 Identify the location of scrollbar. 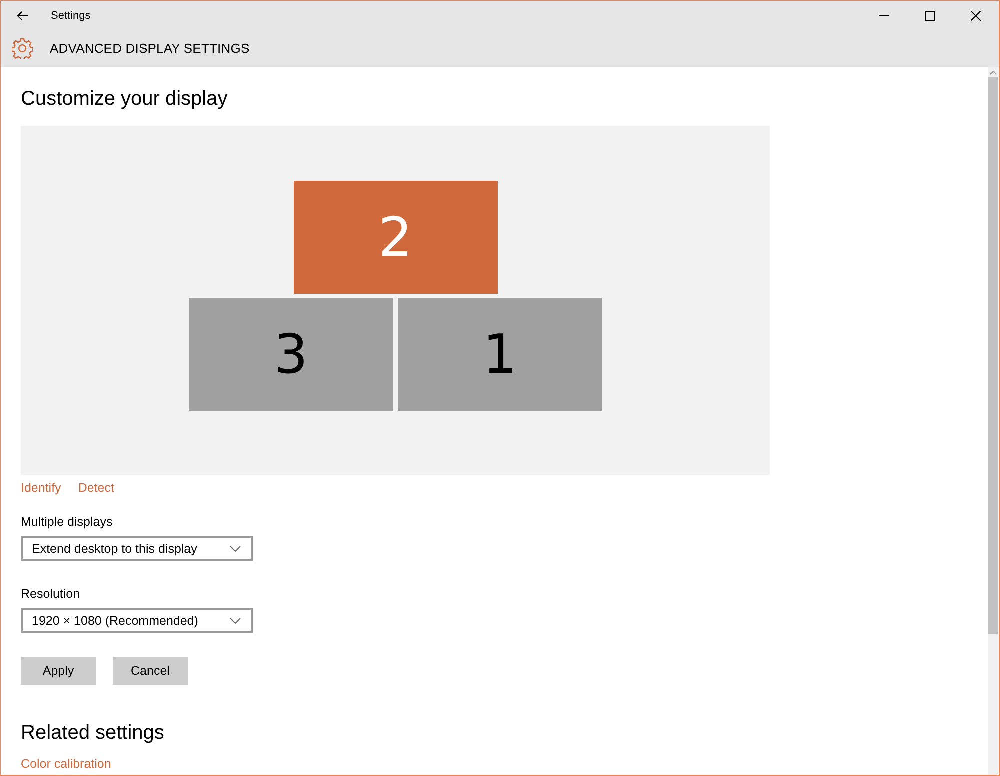
(993, 421).